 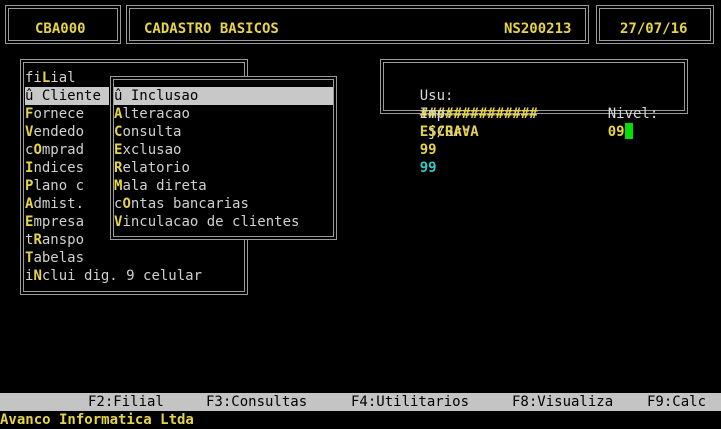 I want to click on menu-item-text: liente, so click(x=75, y=96).